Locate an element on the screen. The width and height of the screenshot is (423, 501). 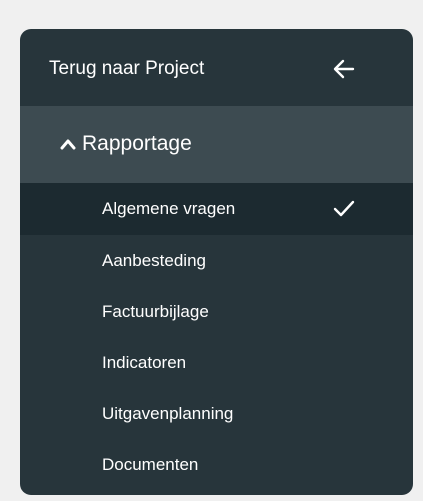
nav-item-uitgavenplanning: Uitgavenplanning is located at coordinates (216, 413).